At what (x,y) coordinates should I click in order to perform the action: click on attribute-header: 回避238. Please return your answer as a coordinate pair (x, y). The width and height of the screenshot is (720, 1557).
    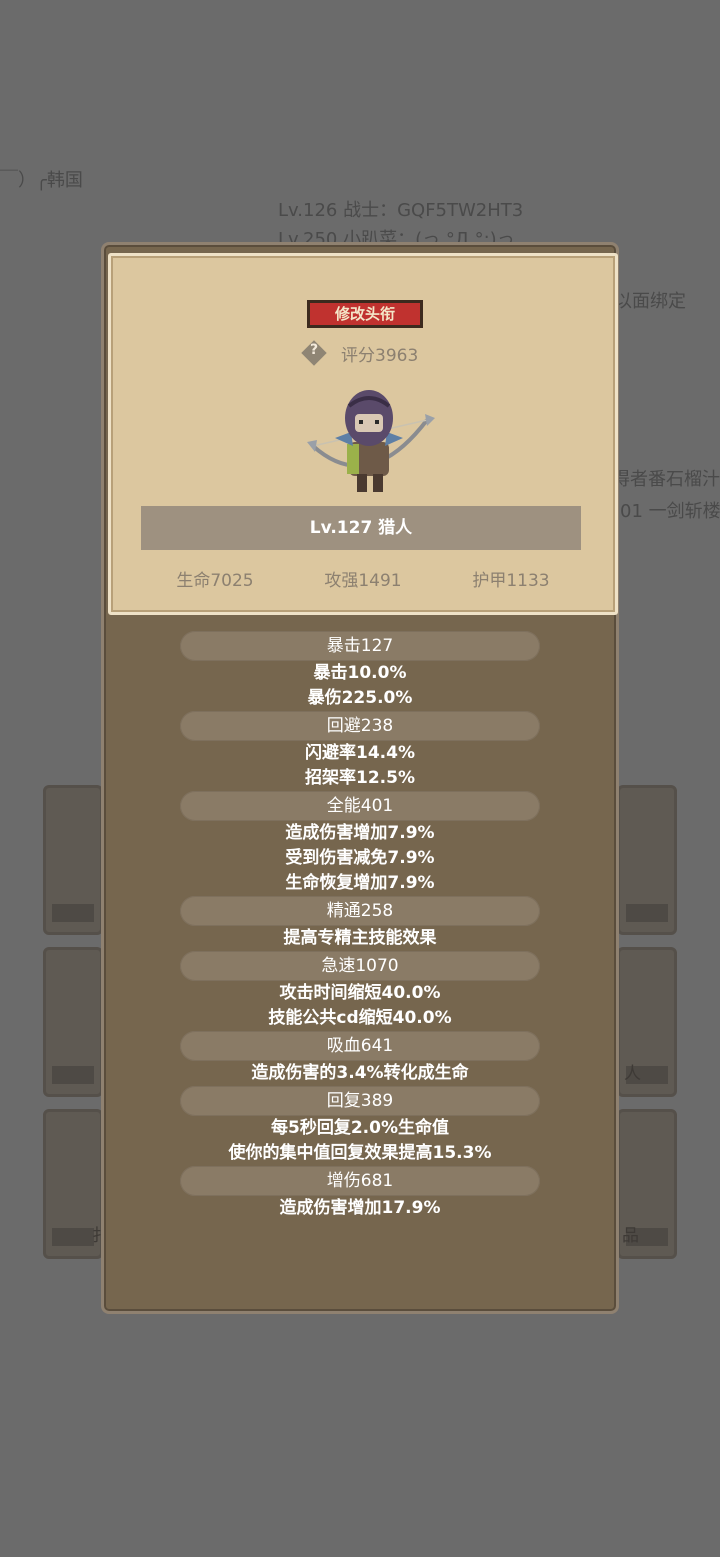
    Looking at the image, I should click on (360, 726).